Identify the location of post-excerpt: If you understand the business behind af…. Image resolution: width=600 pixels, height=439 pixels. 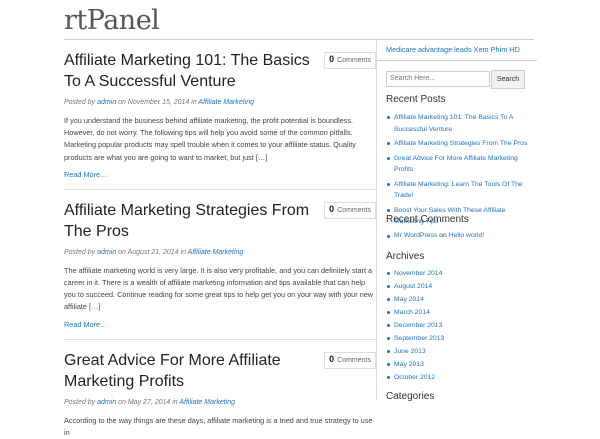
(210, 139).